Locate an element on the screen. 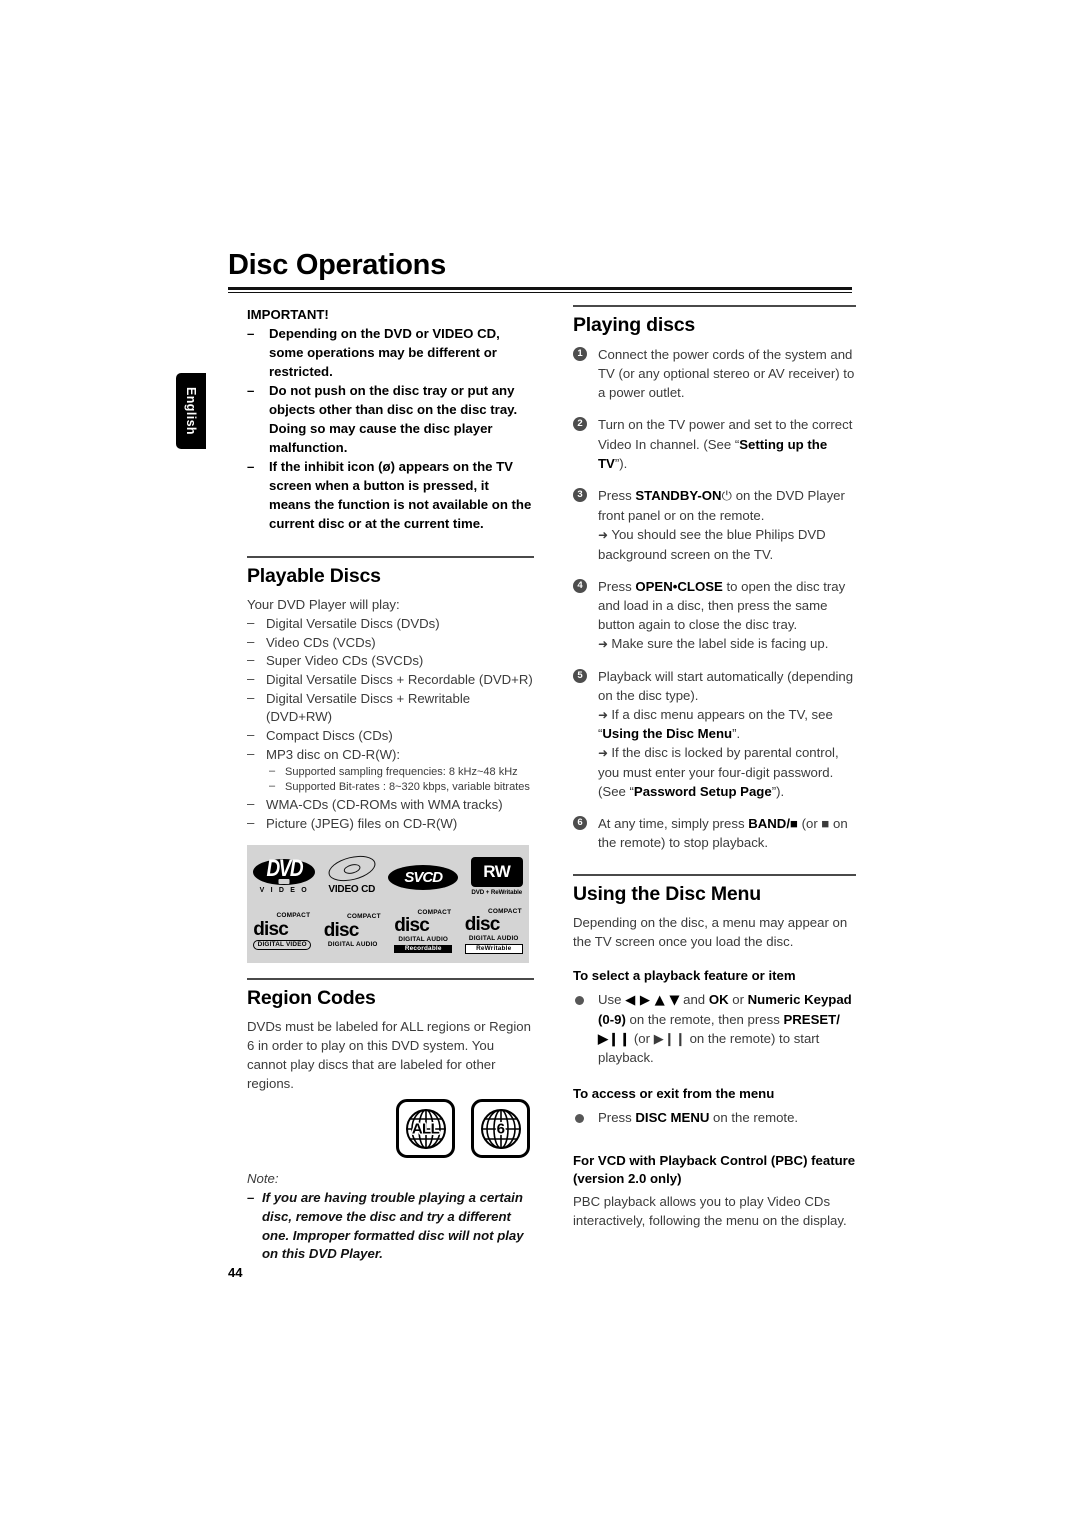  region-codes-heading: Region Codes is located at coordinates (311, 997).